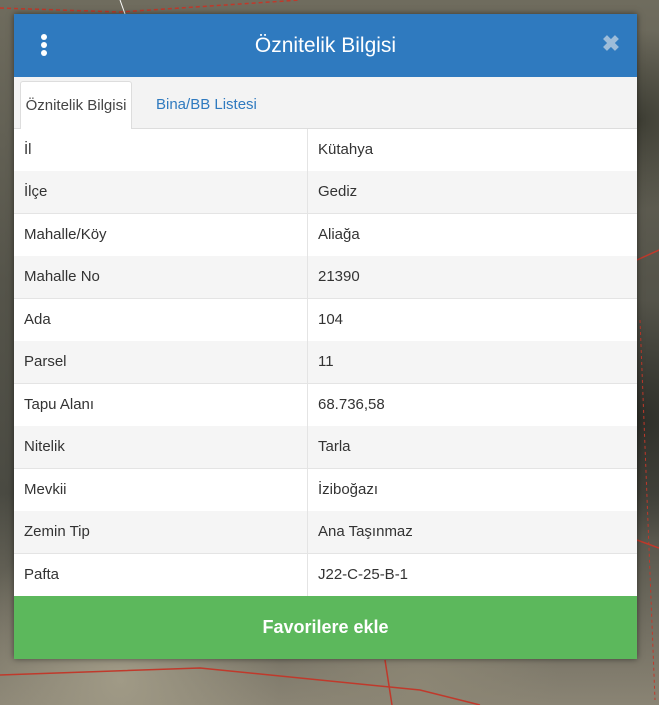 This screenshot has height=705, width=659. I want to click on attribute-key: Pafta, so click(42, 574).